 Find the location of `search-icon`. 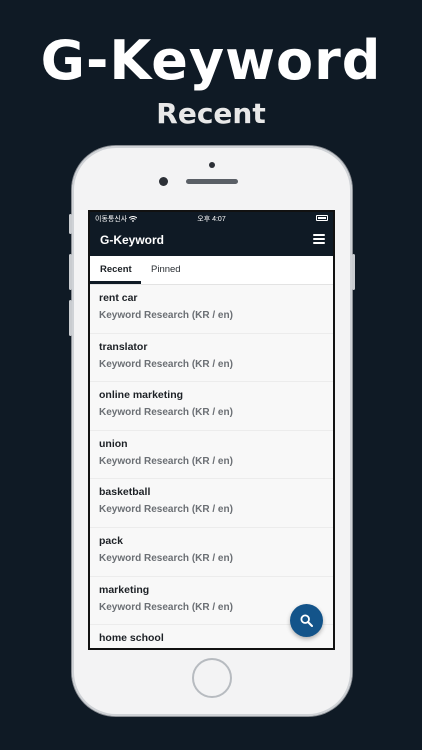

search-icon is located at coordinates (306, 620).